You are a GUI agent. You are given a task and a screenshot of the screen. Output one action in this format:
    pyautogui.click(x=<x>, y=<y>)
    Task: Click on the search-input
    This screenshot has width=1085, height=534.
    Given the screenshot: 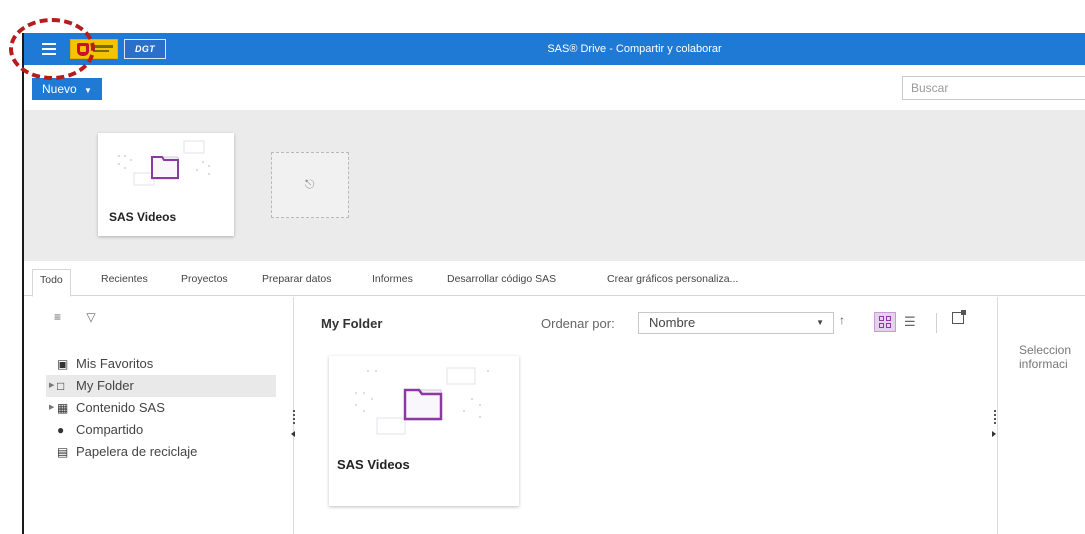 What is the action you would take?
    pyautogui.click(x=993, y=88)
    